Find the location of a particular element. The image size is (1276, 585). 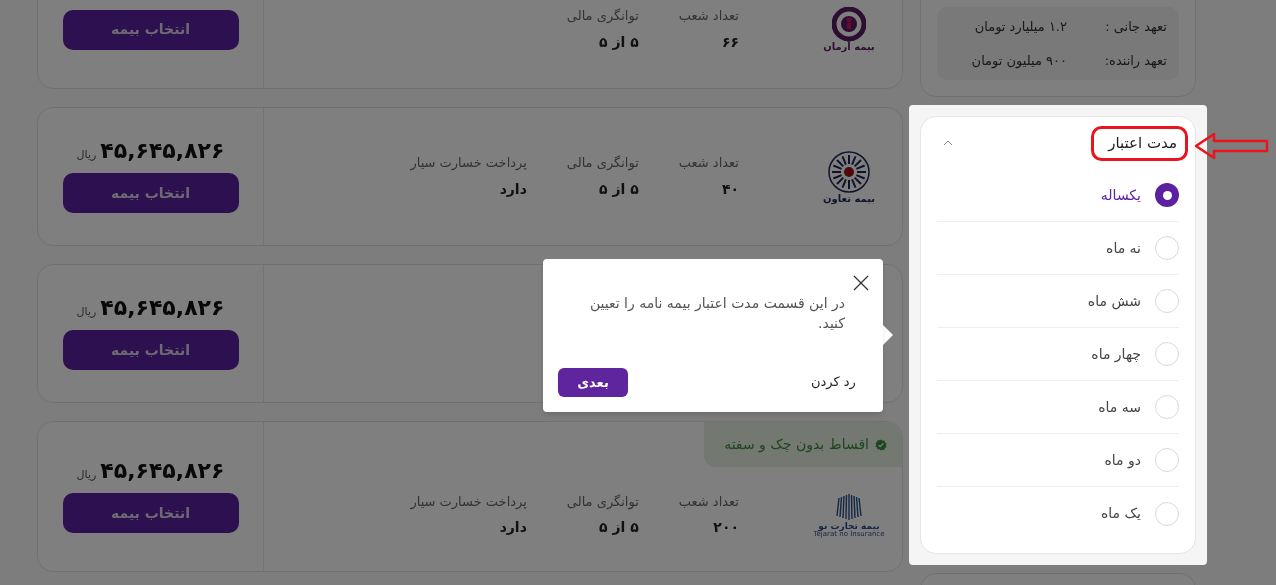

logo-wordmark: بیمه تجارت نو is located at coordinates (849, 526).